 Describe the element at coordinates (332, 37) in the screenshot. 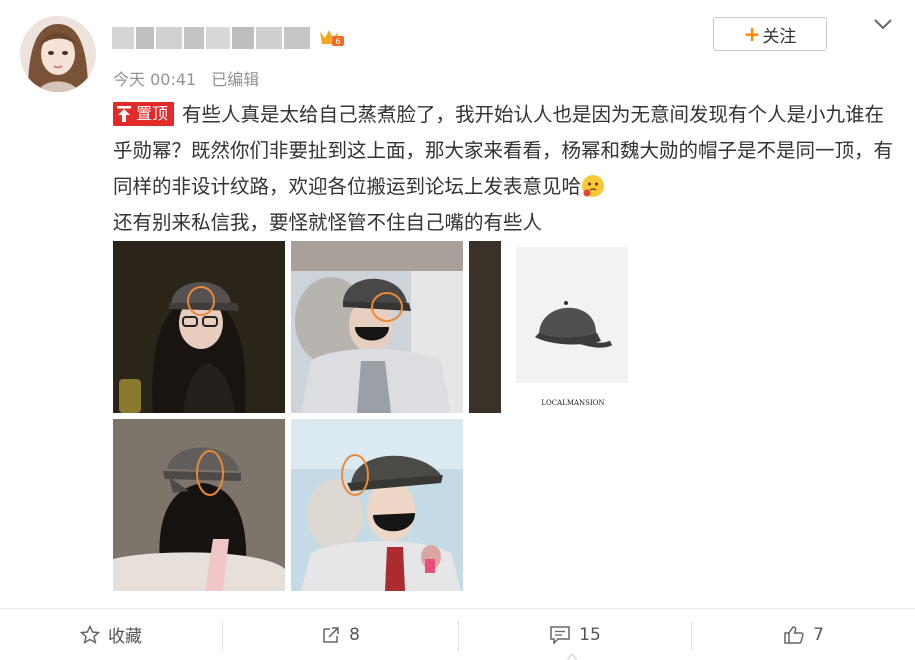

I see `vip-badge-icon: 6` at that location.